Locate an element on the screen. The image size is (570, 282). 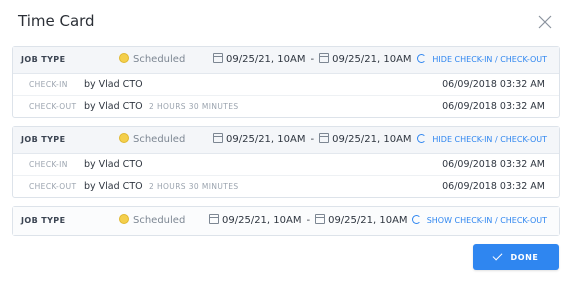
toggle-label: SHOW CHECK-IN / CHECK-OUT is located at coordinates (486, 220).